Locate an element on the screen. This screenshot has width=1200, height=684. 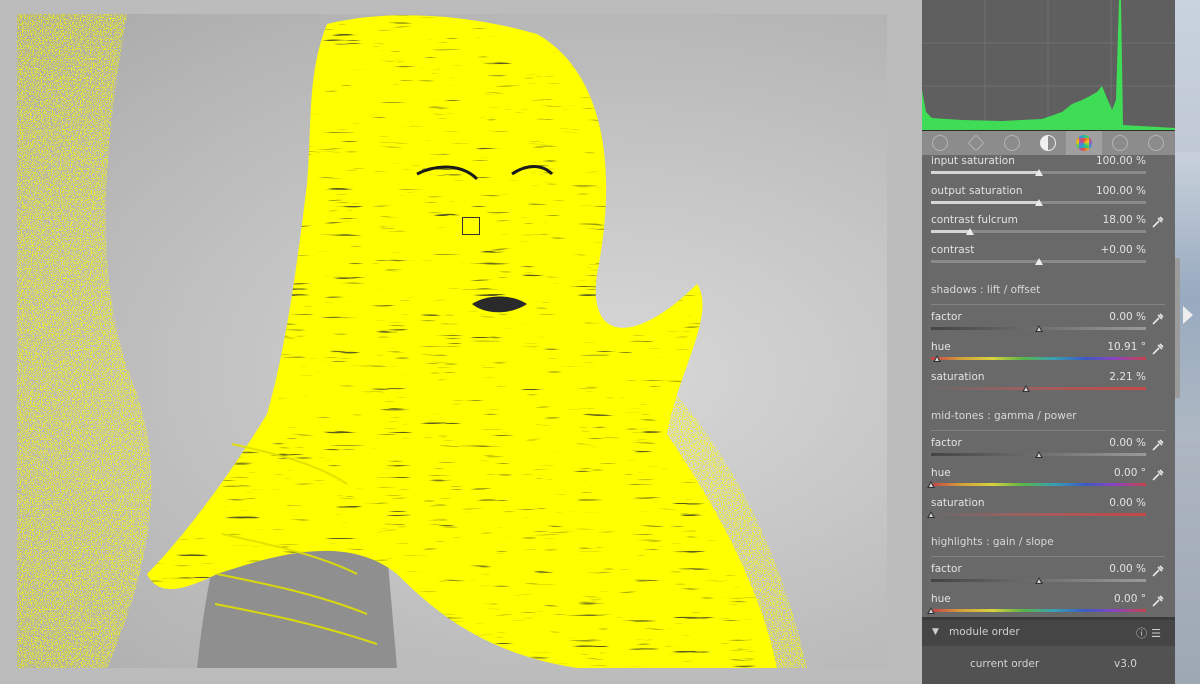
focus-square is located at coordinates (471, 226).